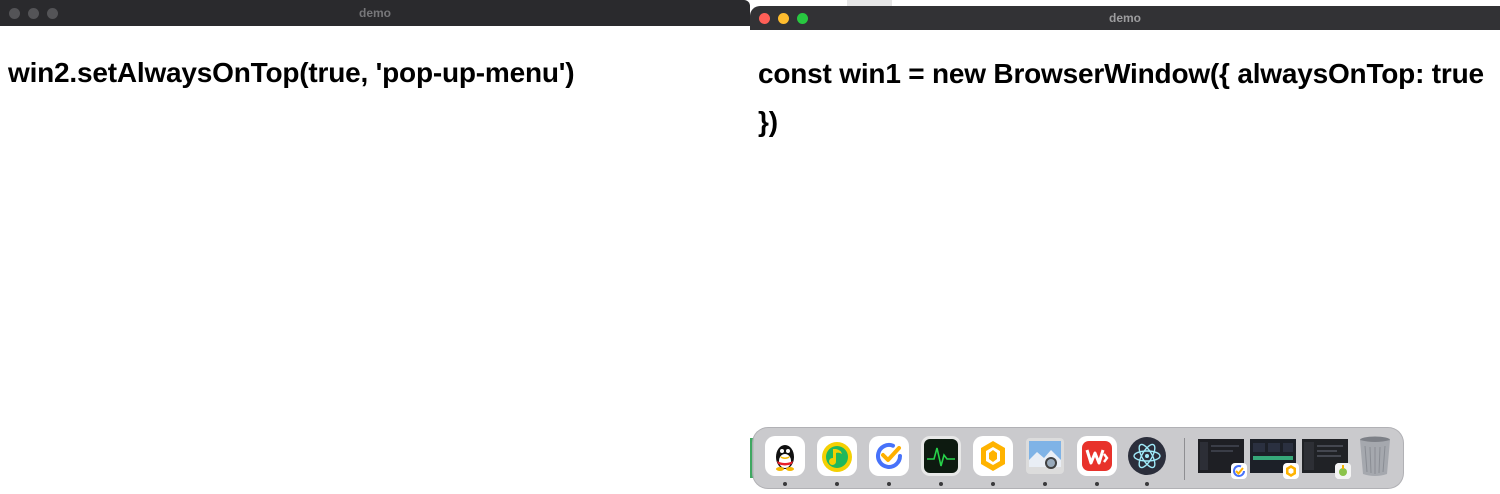 Image resolution: width=1500 pixels, height=494 pixels. I want to click on app-badge-icon, so click(1343, 471).